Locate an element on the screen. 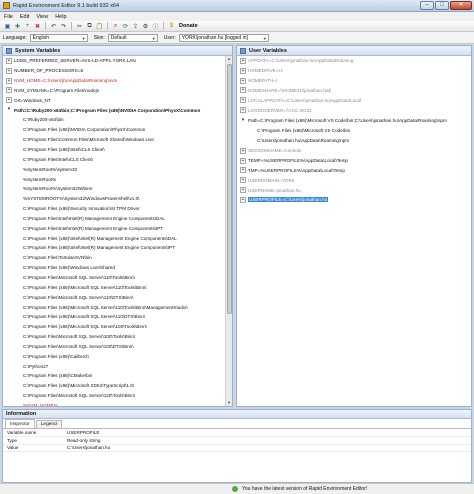  maximize-button: □ is located at coordinates (442, 5).